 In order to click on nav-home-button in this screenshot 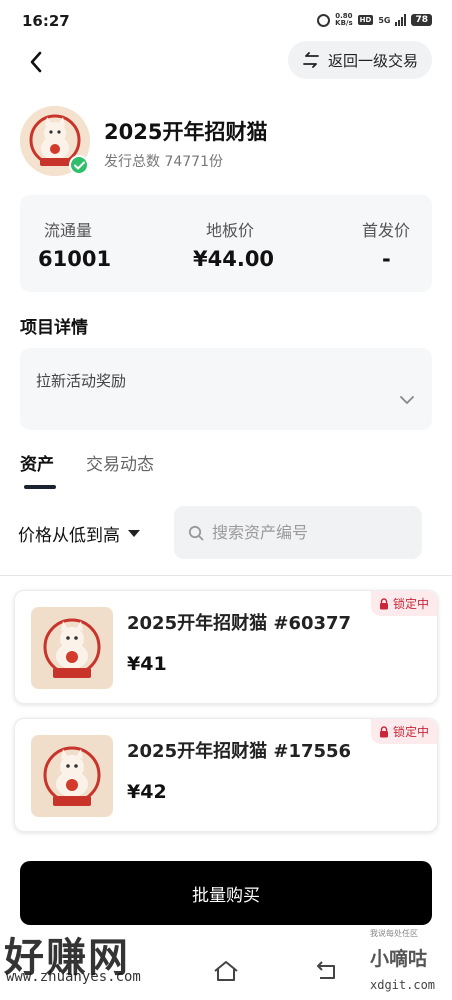, I will do `click(226, 973)`.